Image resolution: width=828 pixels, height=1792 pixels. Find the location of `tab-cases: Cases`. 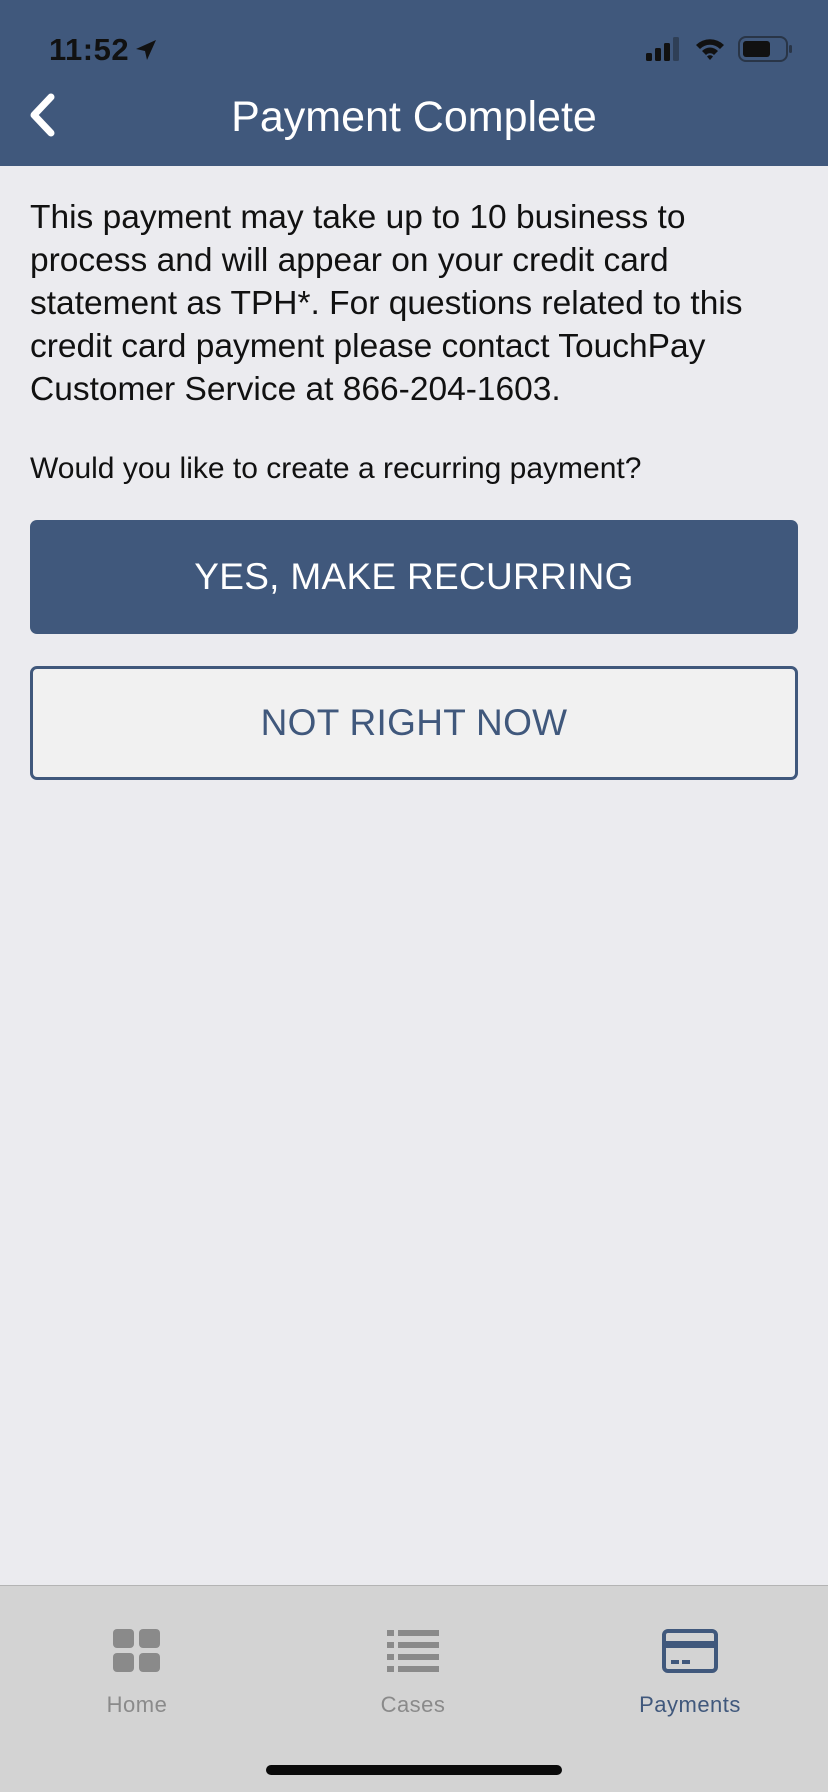

tab-cases: Cases is located at coordinates (413, 1672).